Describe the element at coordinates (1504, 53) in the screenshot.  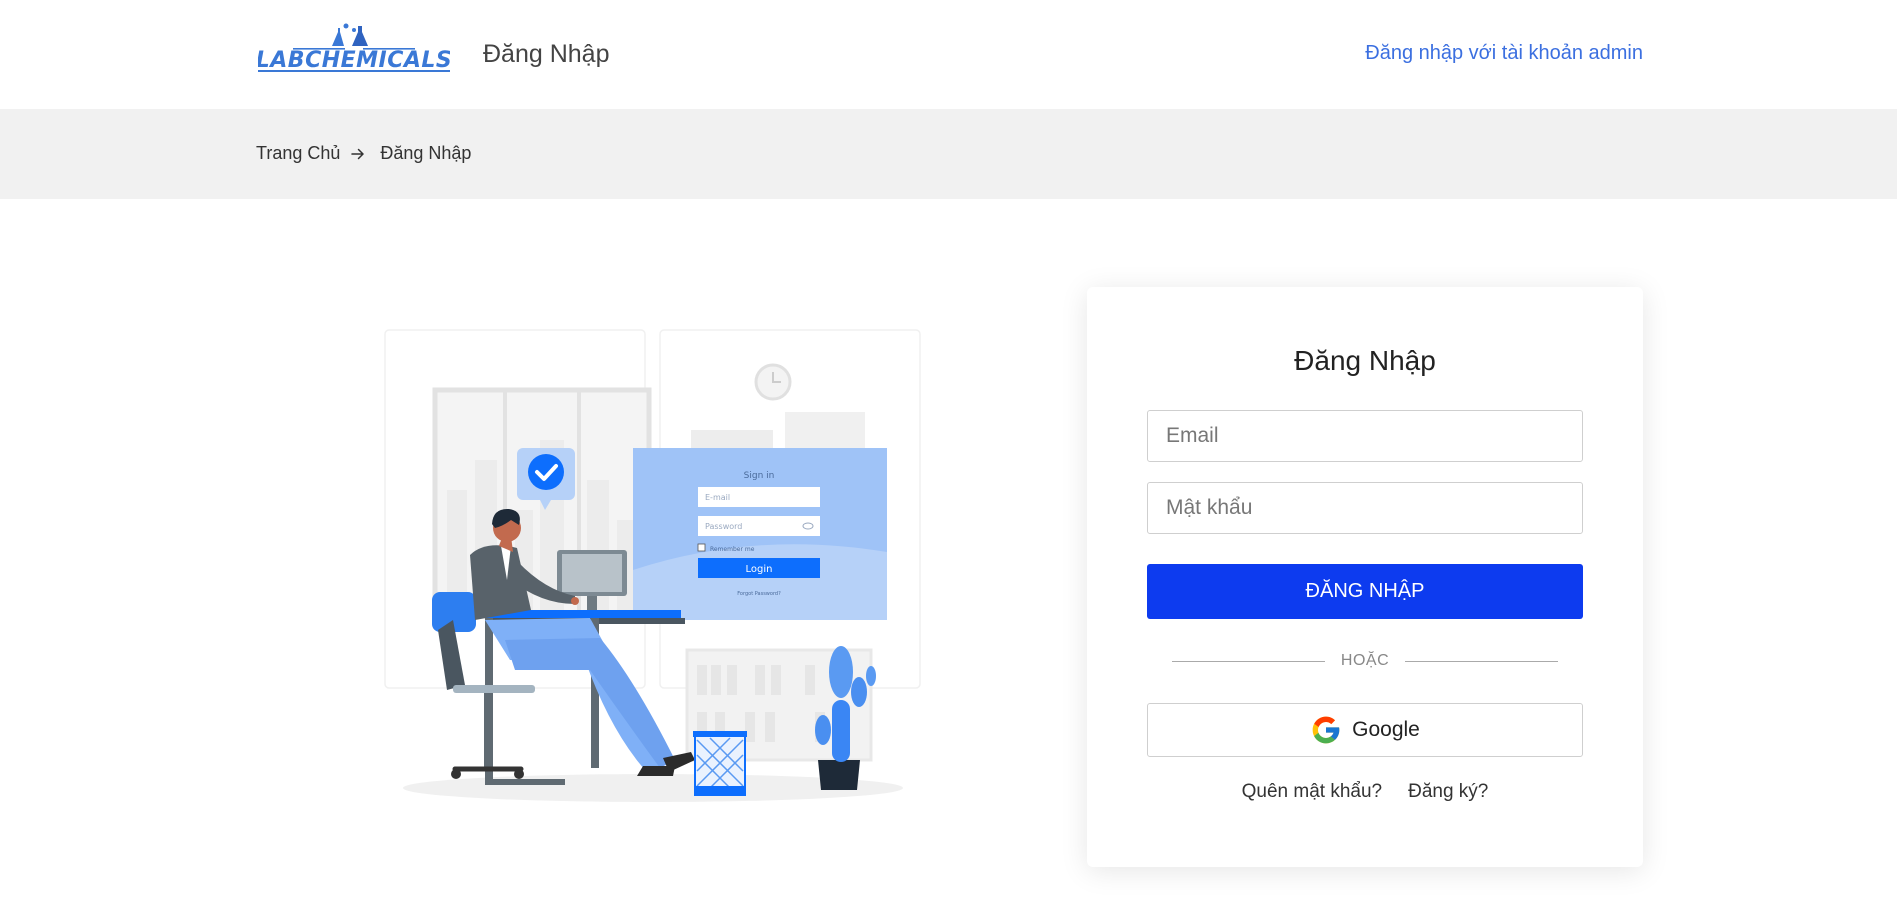
I see `admin-login-link: Đăng nhập với tài khoản admin` at that location.